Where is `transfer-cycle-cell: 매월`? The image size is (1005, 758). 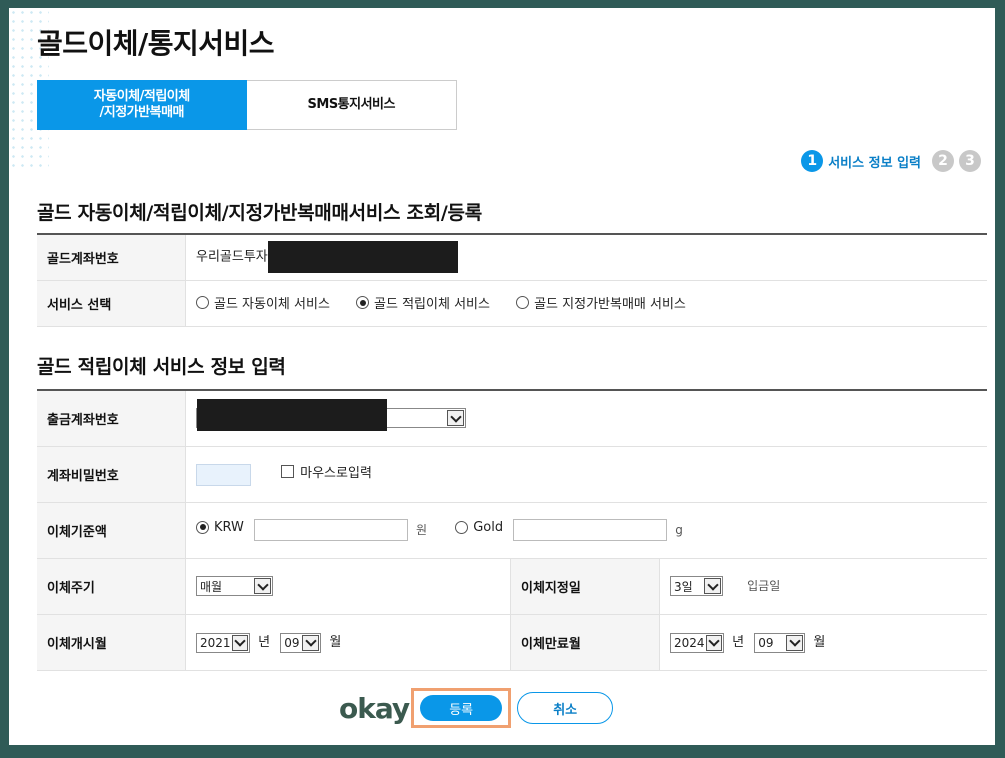 transfer-cycle-cell: 매월 is located at coordinates (348, 586).